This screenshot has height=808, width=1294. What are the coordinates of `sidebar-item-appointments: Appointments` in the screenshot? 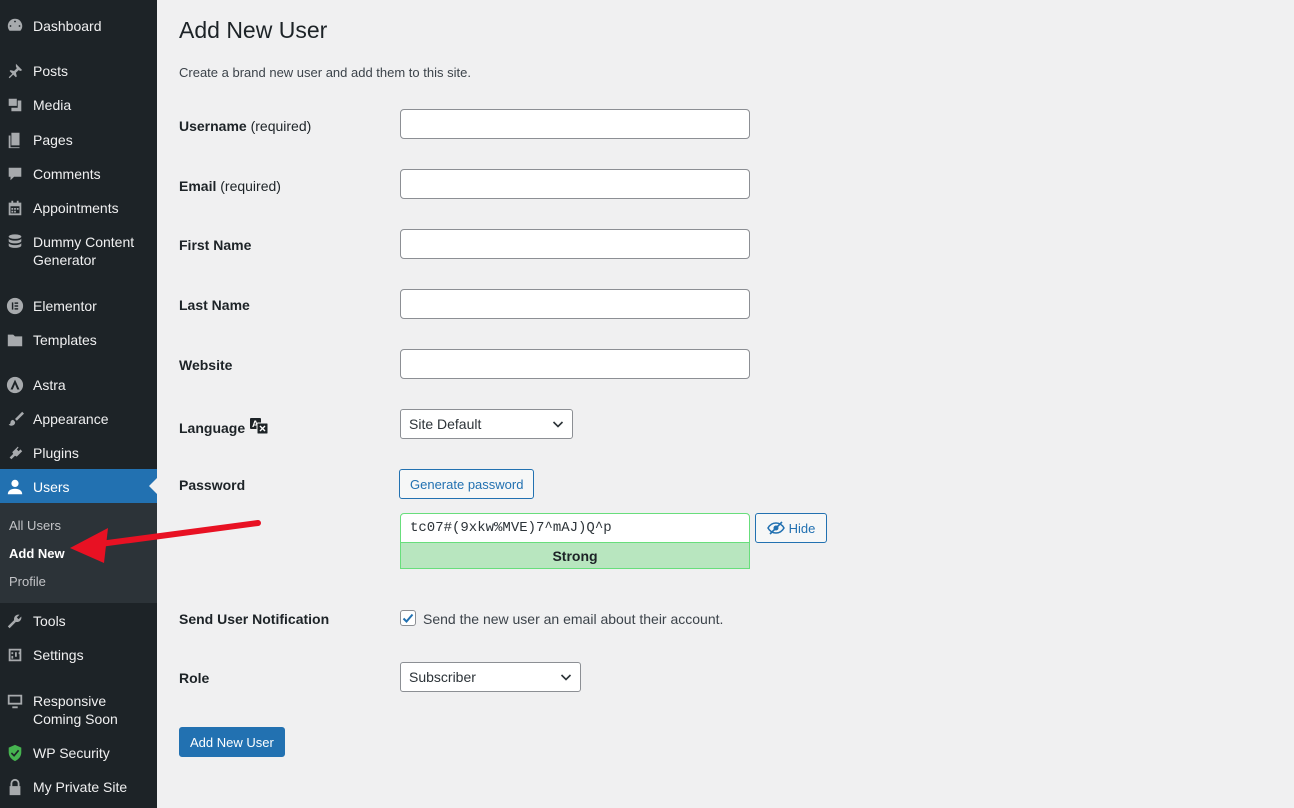 It's located at (78, 208).